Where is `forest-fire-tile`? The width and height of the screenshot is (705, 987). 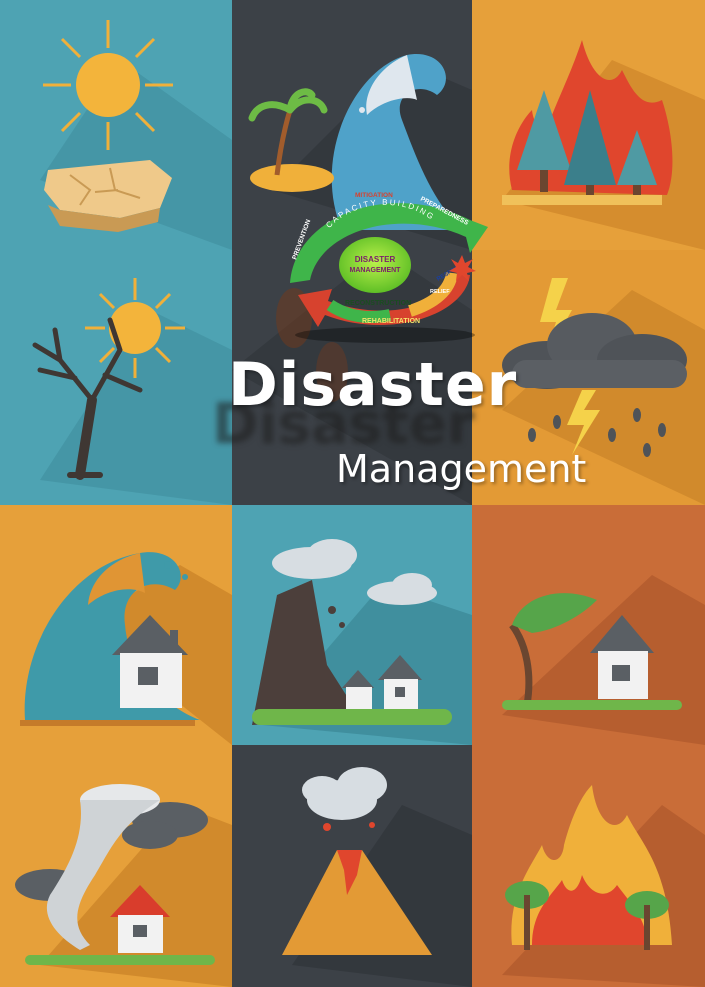 forest-fire-tile is located at coordinates (588, 125).